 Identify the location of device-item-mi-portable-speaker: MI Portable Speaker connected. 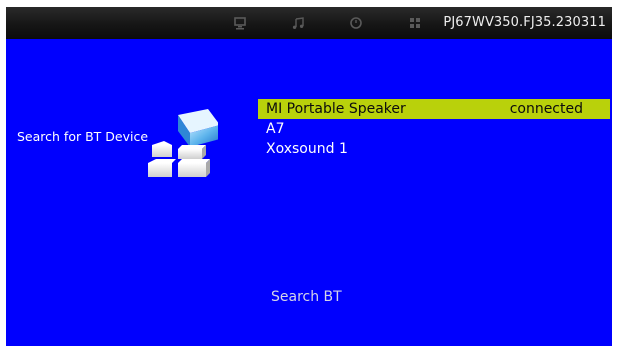
(434, 109).